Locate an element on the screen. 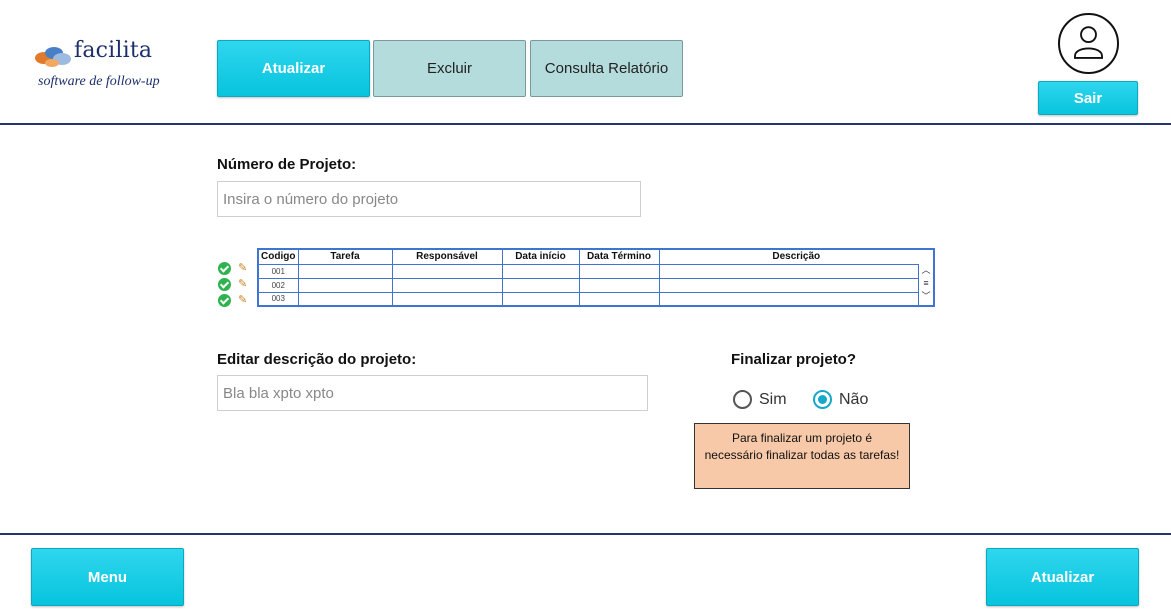 The width and height of the screenshot is (1171, 609). footer-divider is located at coordinates (585, 534).